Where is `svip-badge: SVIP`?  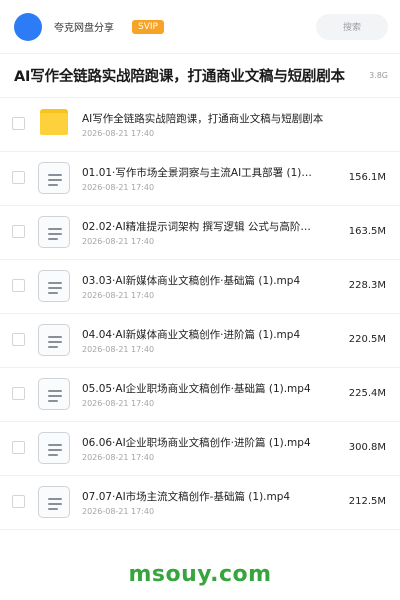 svip-badge: SVIP is located at coordinates (148, 26).